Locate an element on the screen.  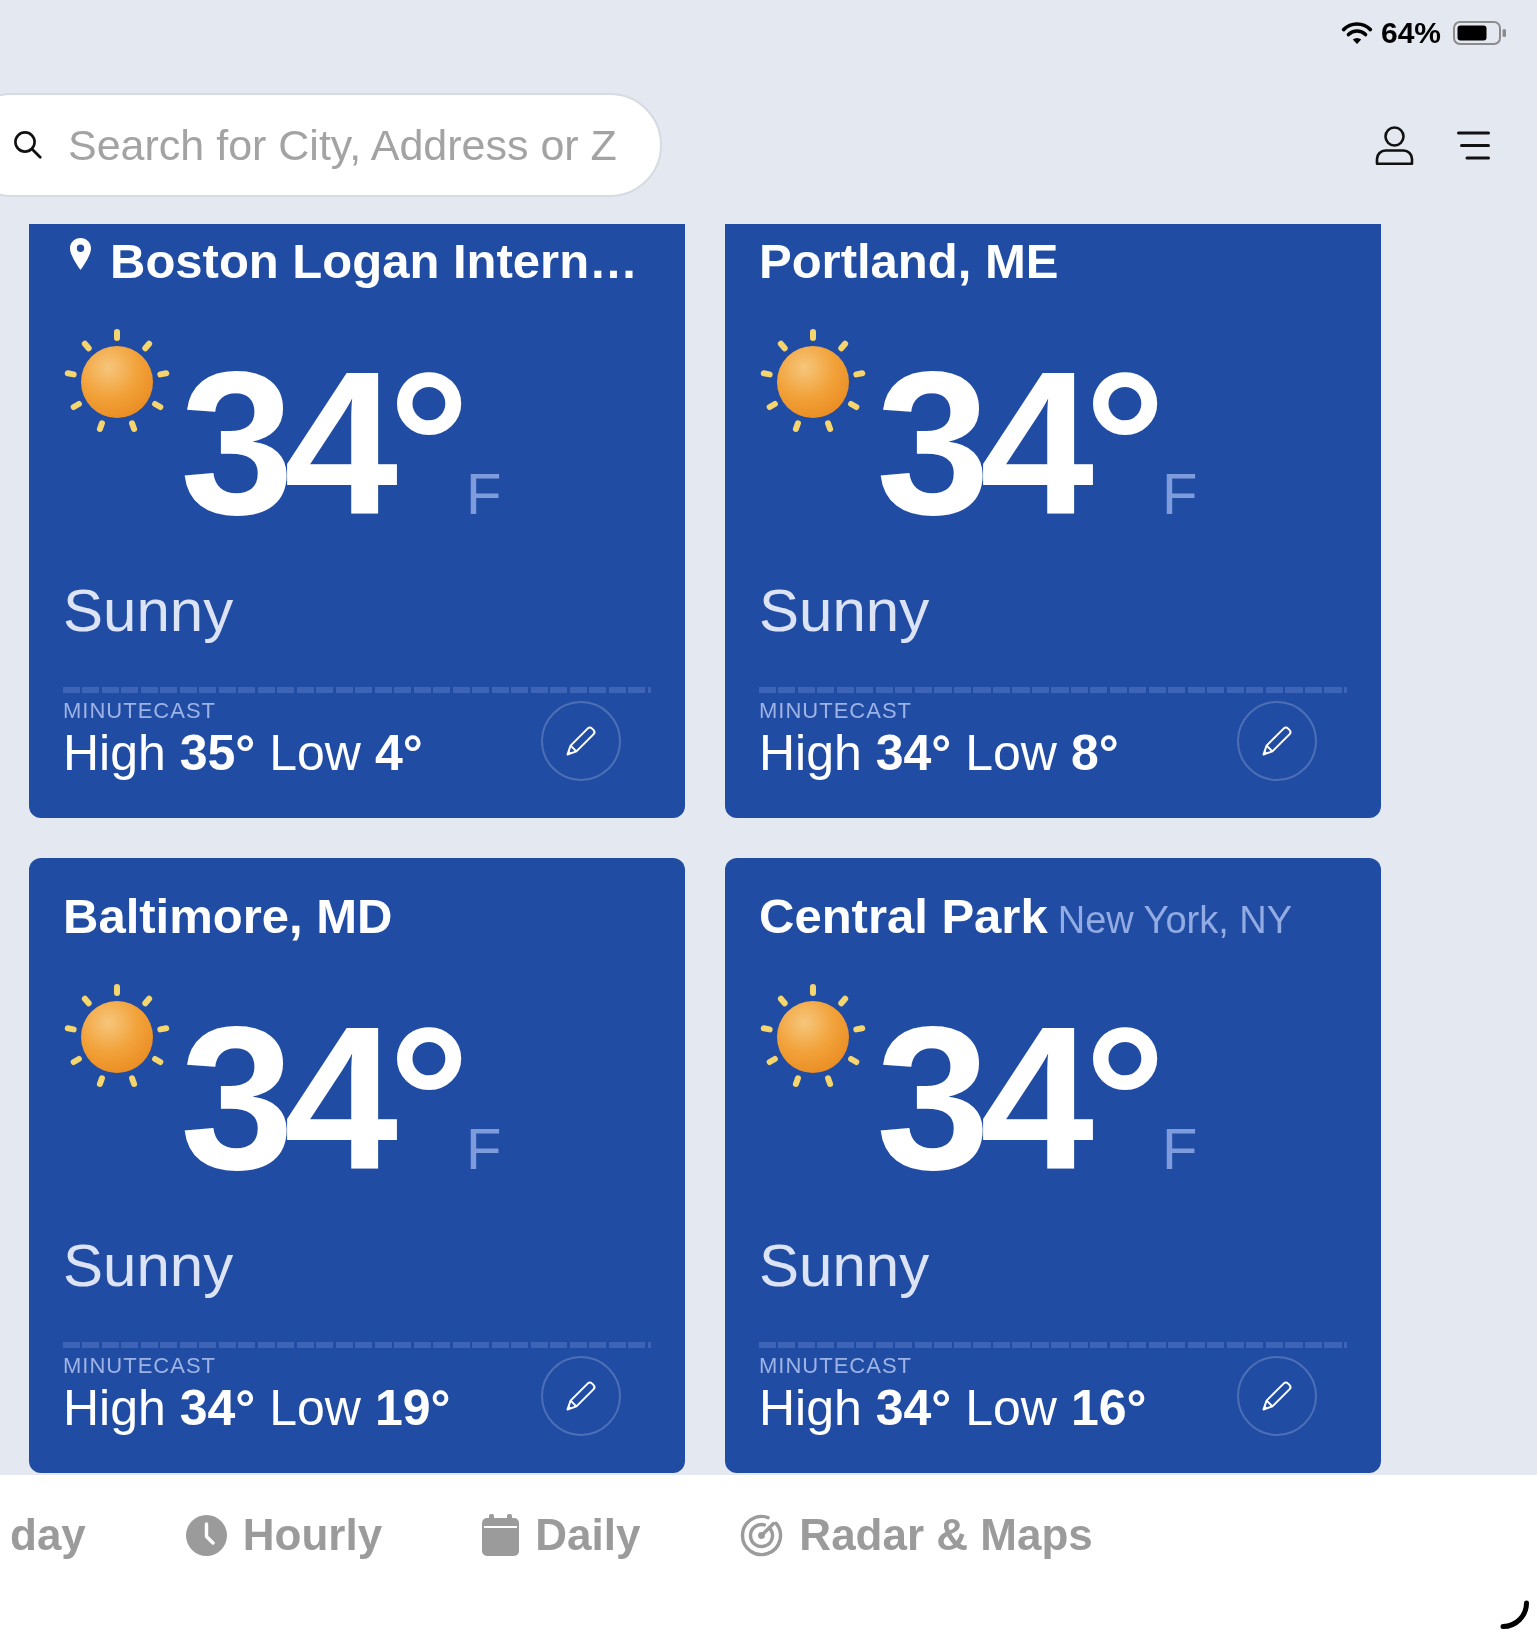
location-name: Central Park is located at coordinates (903, 916).